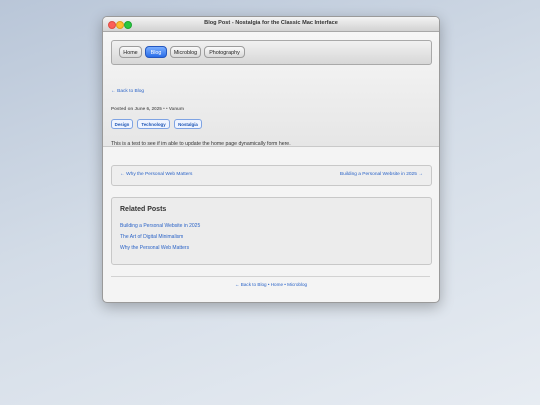 This screenshot has width=540, height=405. What do you see at coordinates (156, 52) in the screenshot?
I see `nav-blog-button: Blog` at bounding box center [156, 52].